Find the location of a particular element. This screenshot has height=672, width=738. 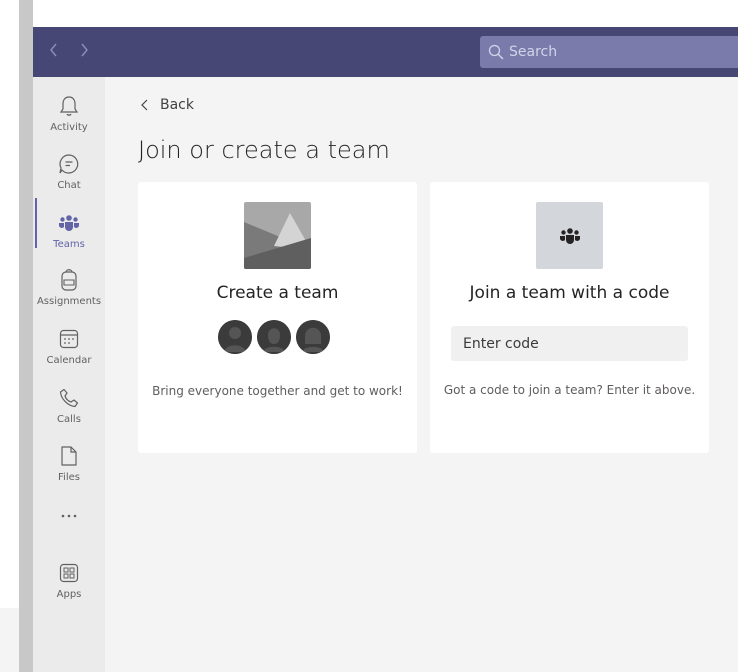

rail-item-assignments: Assignments is located at coordinates (69, 285).